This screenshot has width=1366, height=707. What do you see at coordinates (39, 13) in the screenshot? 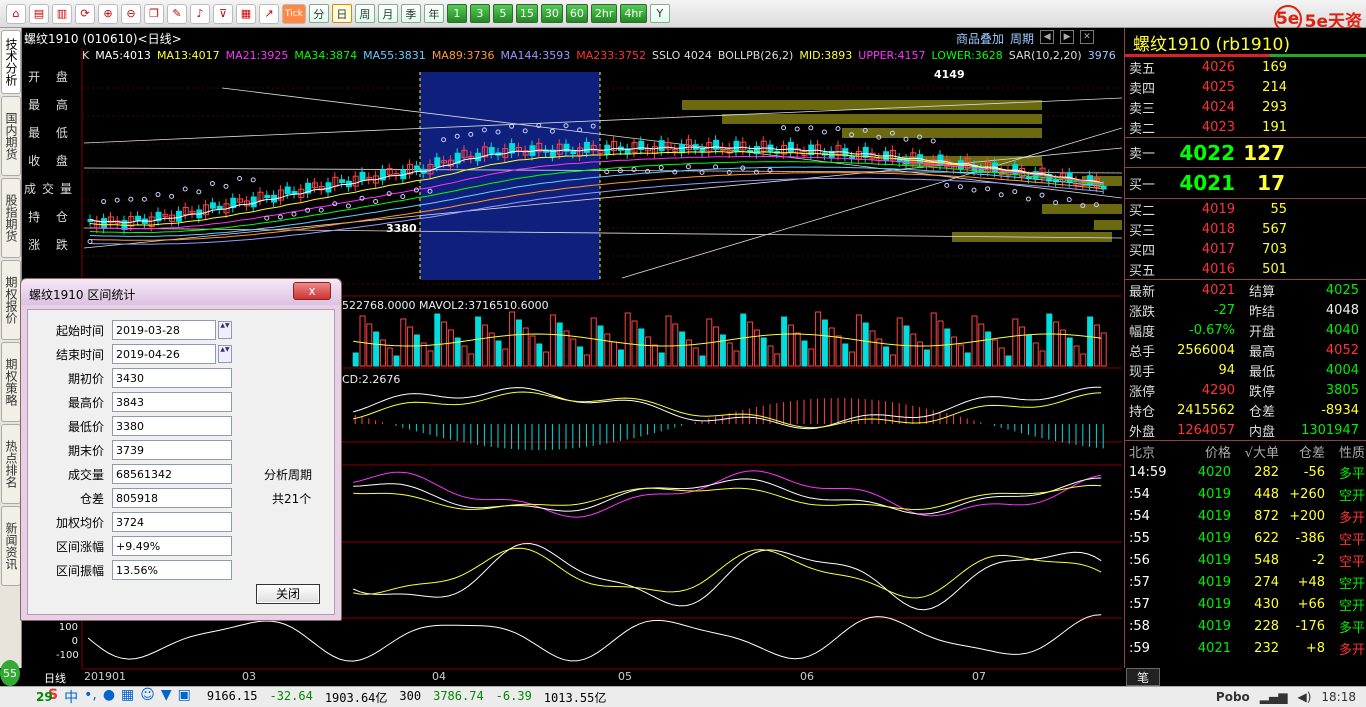
I see `notebook-icon: ▤` at bounding box center [39, 13].